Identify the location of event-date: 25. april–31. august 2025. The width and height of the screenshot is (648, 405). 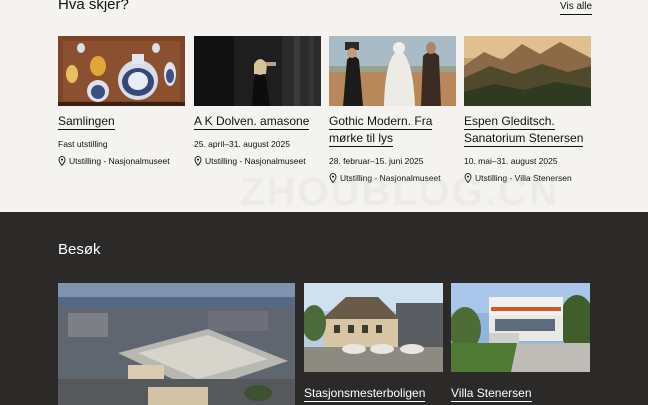
(242, 144).